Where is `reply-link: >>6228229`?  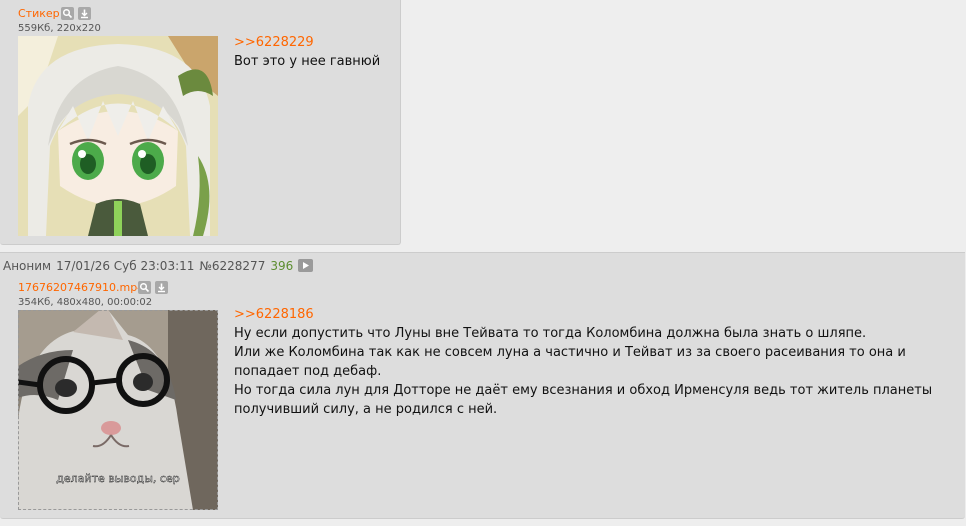
reply-link: >>6228229 is located at coordinates (274, 42).